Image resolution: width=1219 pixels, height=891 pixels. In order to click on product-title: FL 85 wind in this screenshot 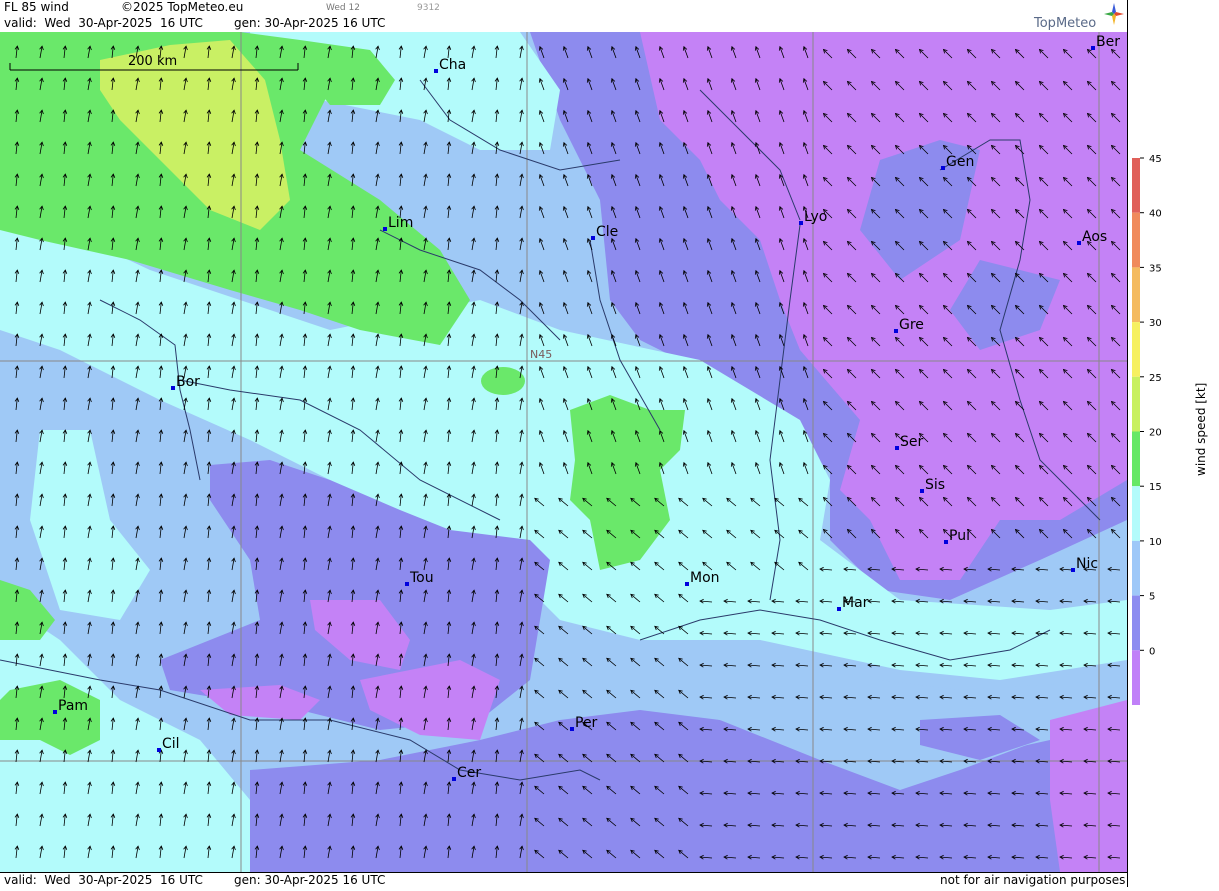, I will do `click(36, 7)`.